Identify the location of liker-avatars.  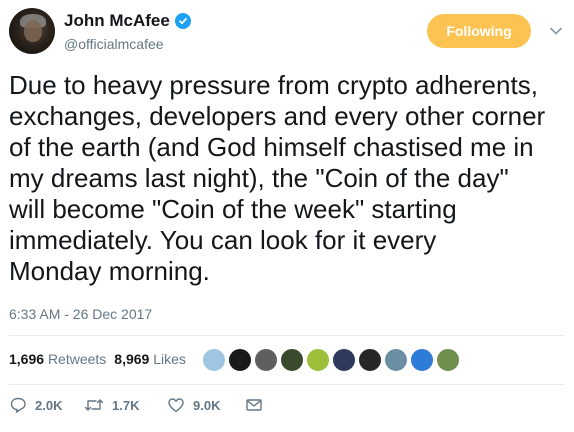
(331, 360).